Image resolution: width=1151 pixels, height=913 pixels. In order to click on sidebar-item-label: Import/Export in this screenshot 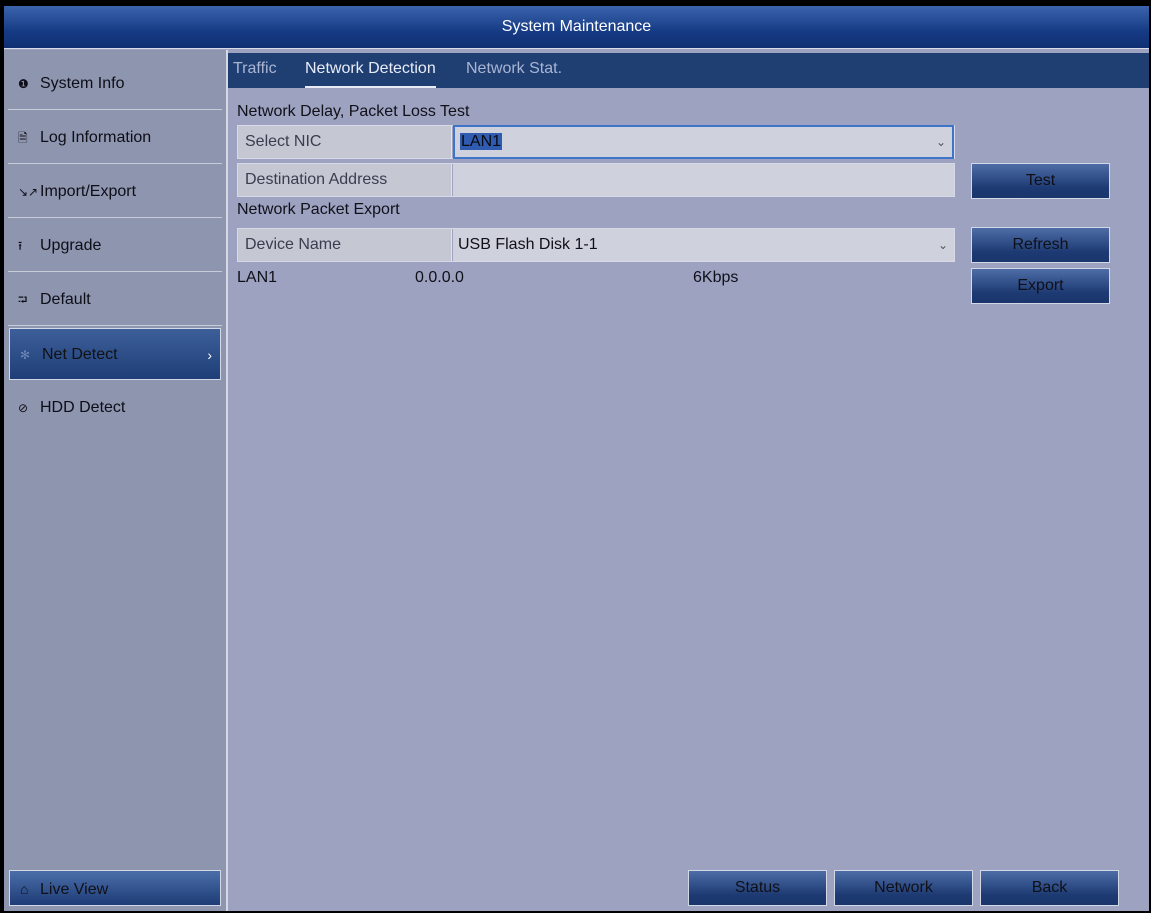, I will do `click(88, 191)`.